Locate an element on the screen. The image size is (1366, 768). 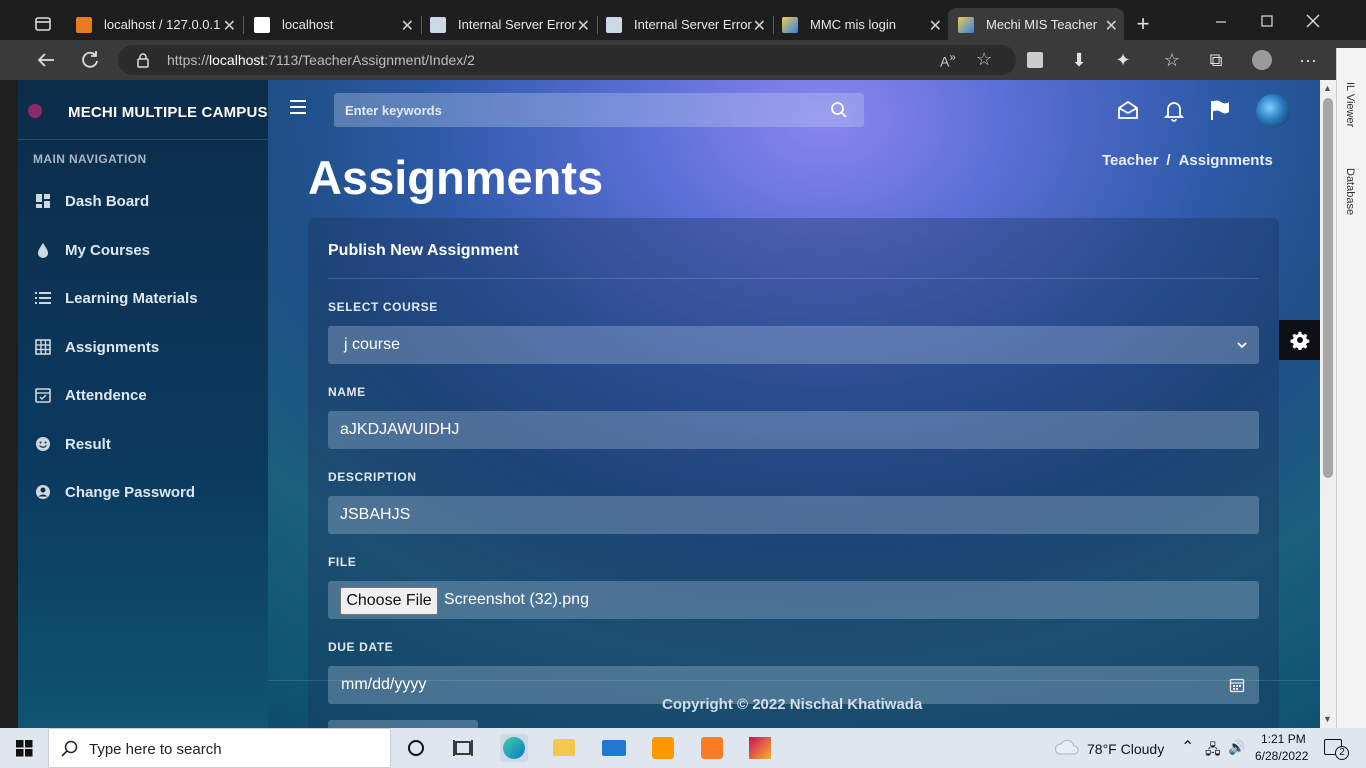
more-icon: ··· is located at coordinates (1308, 60).